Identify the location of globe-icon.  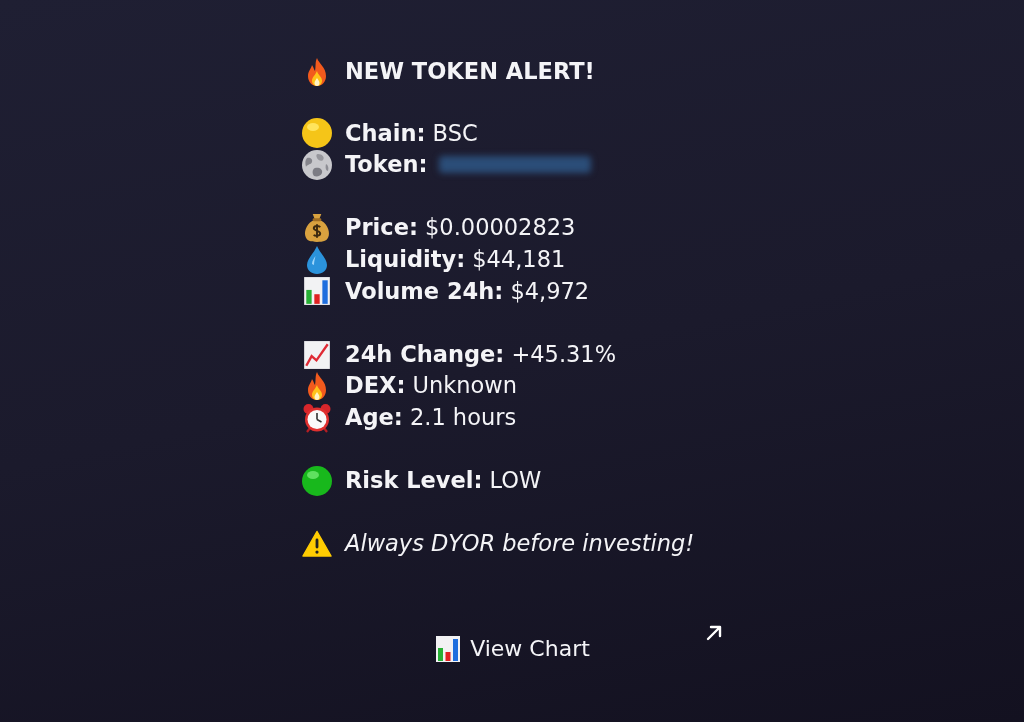
(317, 165).